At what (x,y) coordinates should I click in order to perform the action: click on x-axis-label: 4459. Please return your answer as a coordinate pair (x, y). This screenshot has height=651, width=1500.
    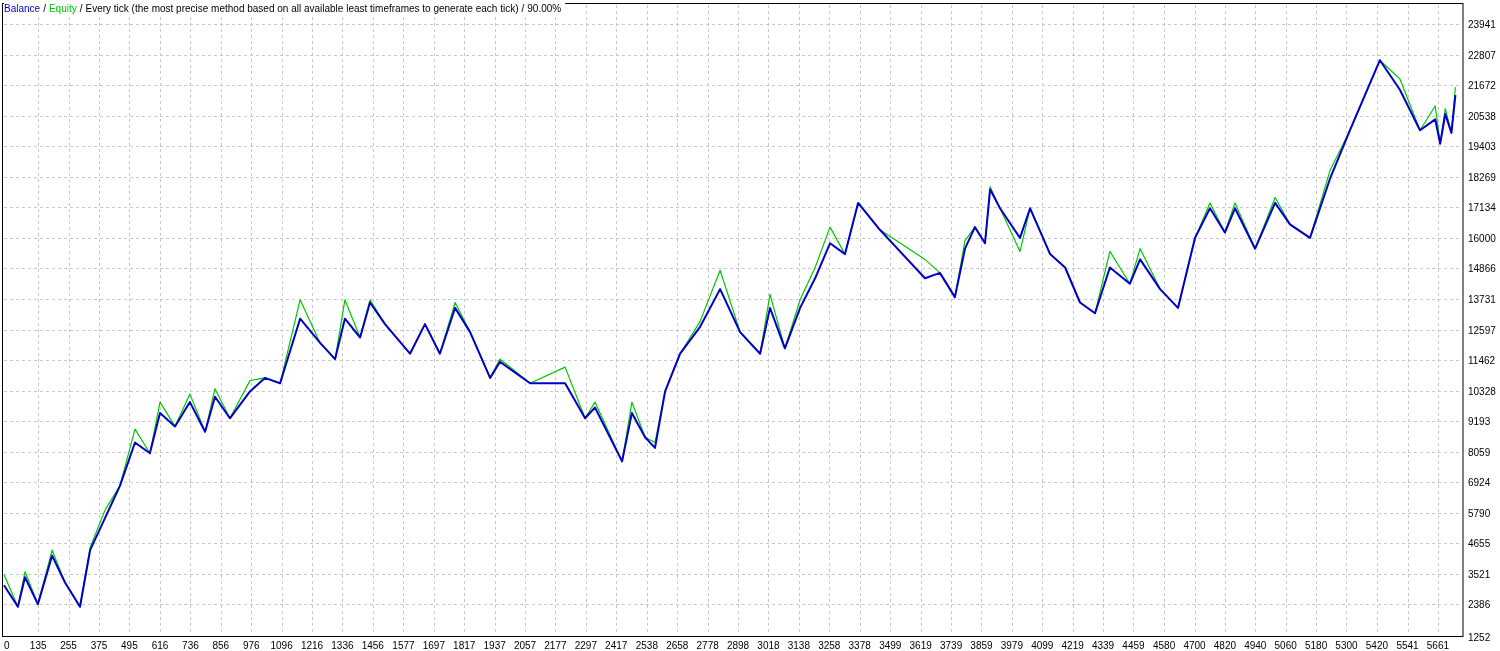
    Looking at the image, I should click on (1133, 645).